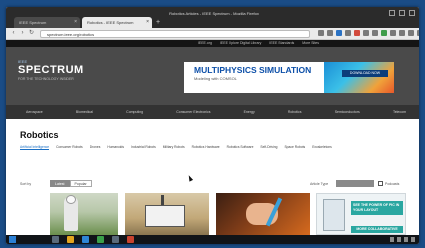  I want to click on window-controls, so click(402, 13).